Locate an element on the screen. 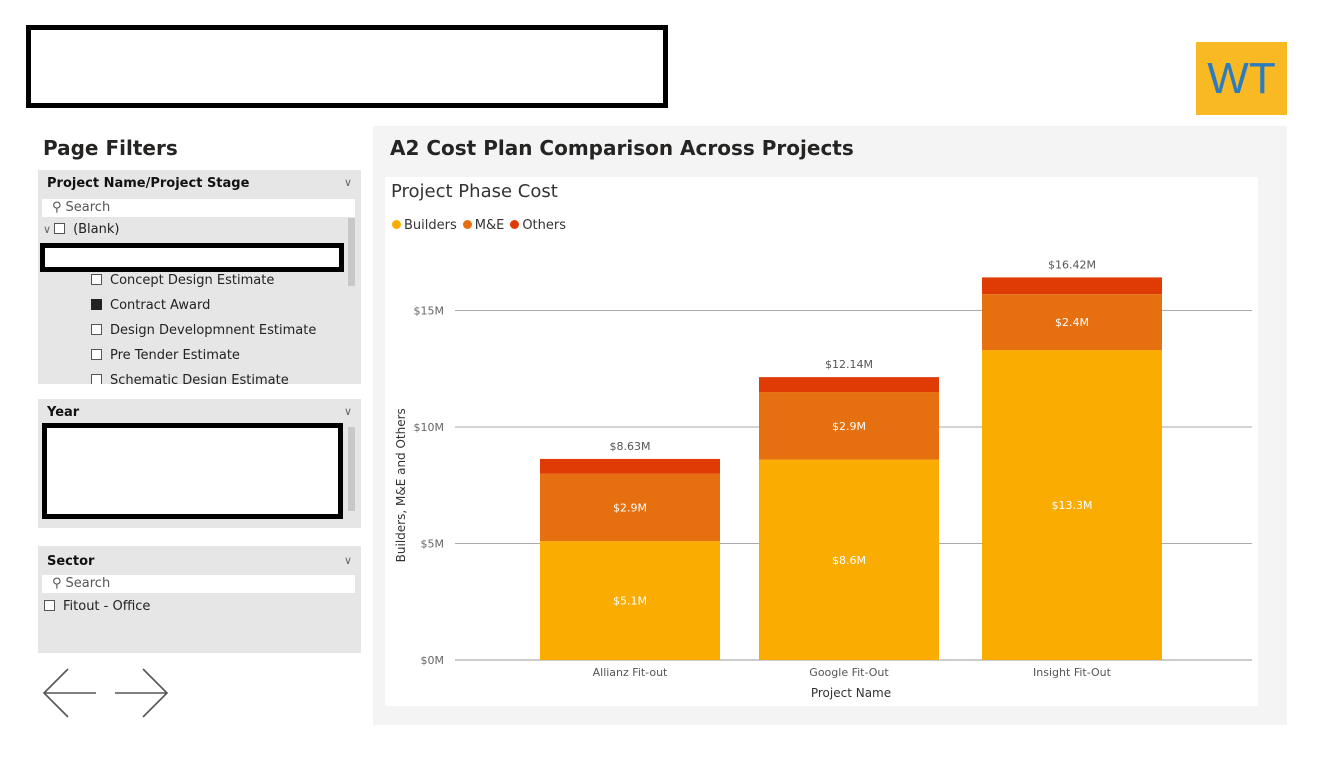 Image resolution: width=1328 pixels, height=768 pixels. option-label: Fitout - Office is located at coordinates (107, 606).